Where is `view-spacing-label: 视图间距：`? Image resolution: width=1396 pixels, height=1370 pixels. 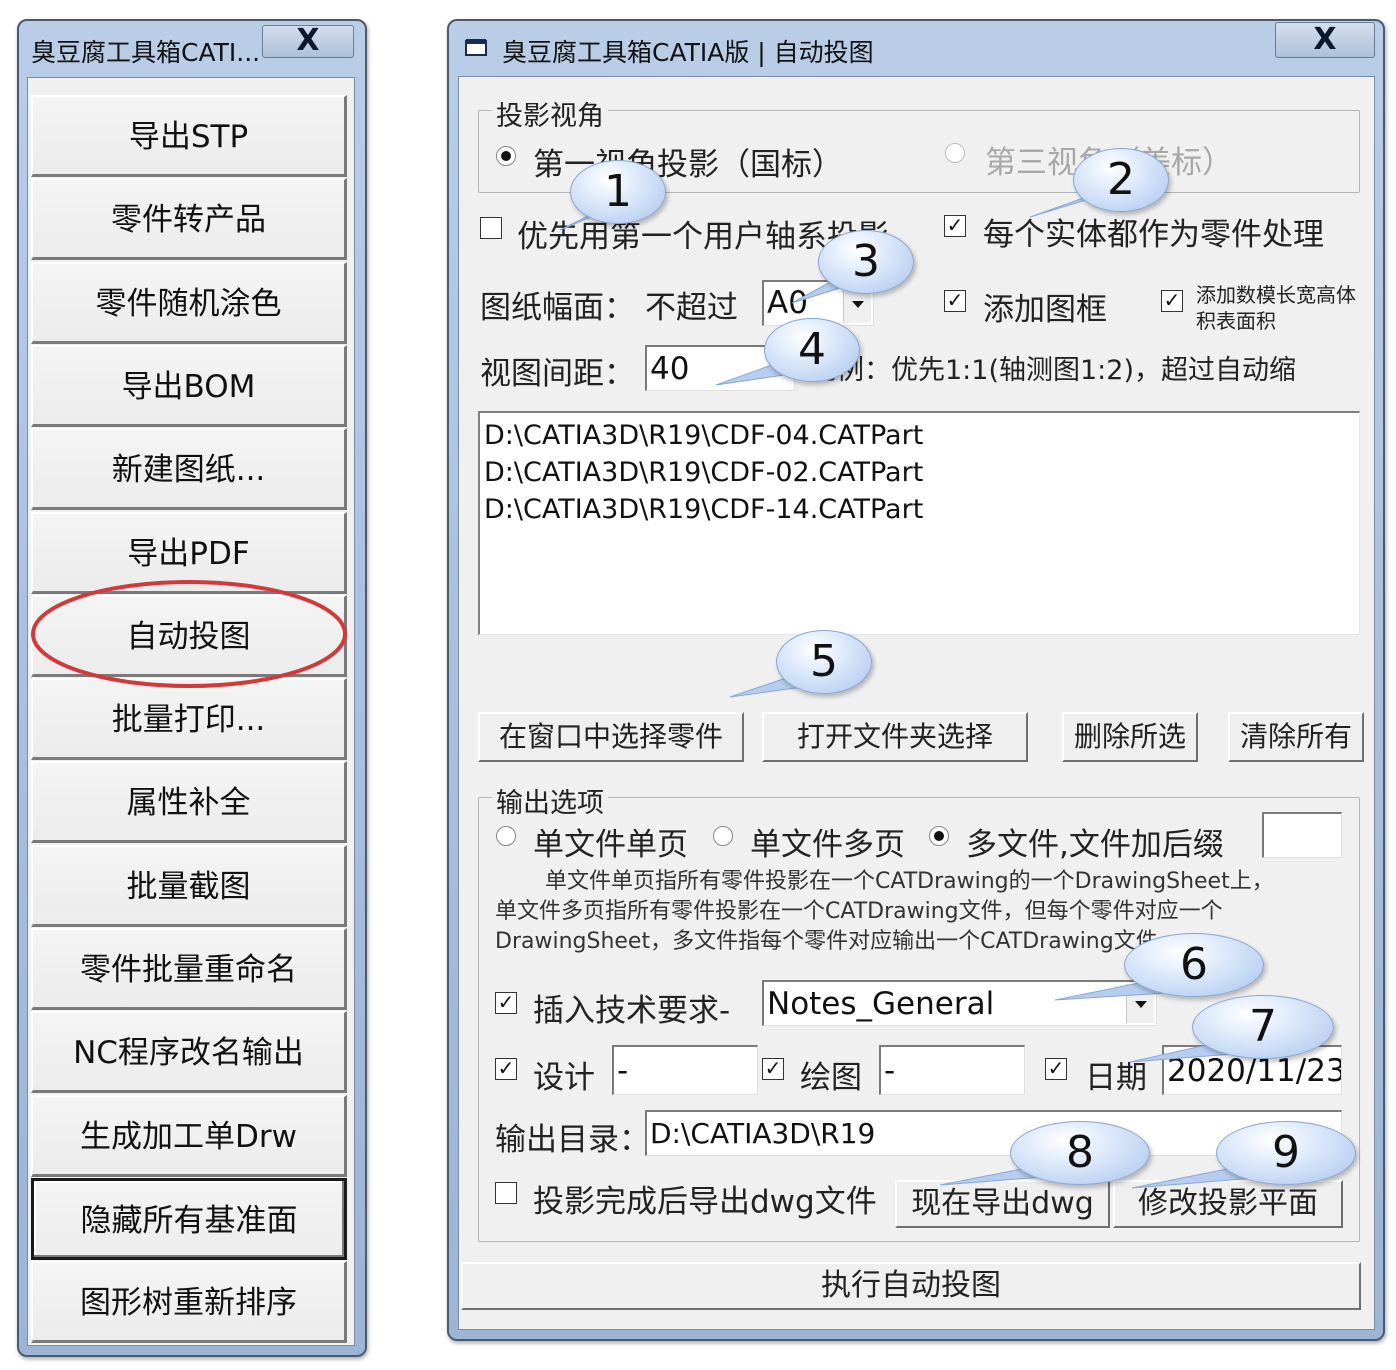
view-spacing-label: 视图间距： is located at coordinates (557, 374).